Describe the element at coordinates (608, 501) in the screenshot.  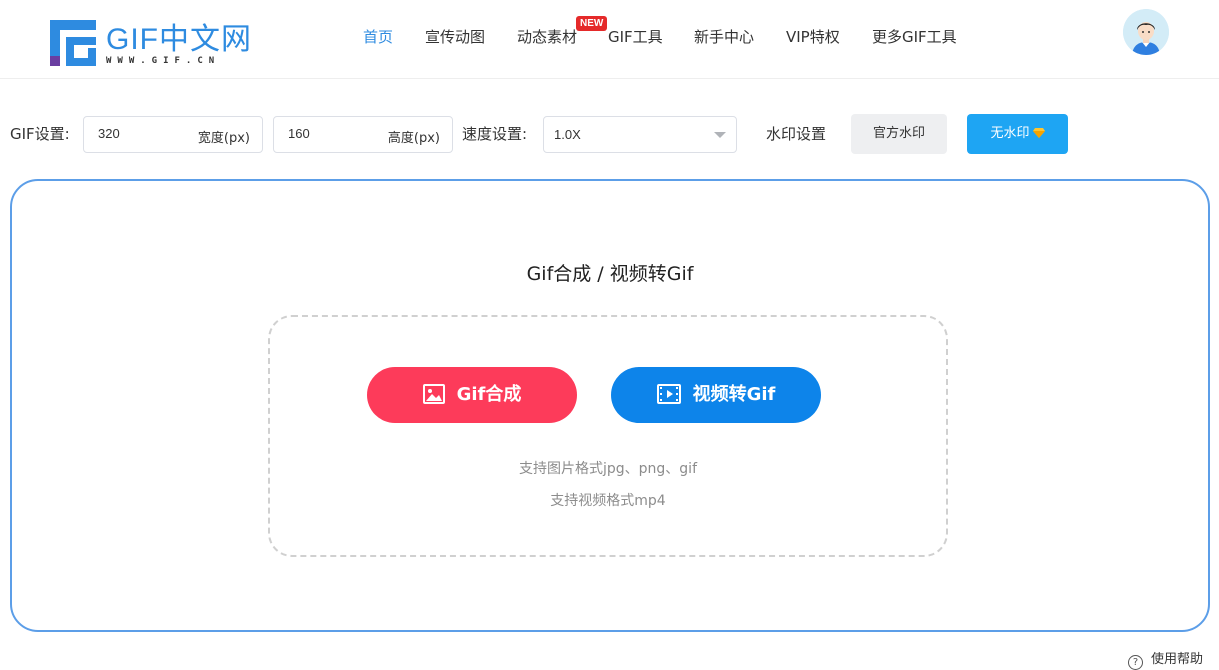
I see `video-format-hint: 支持视频格式mp4` at that location.